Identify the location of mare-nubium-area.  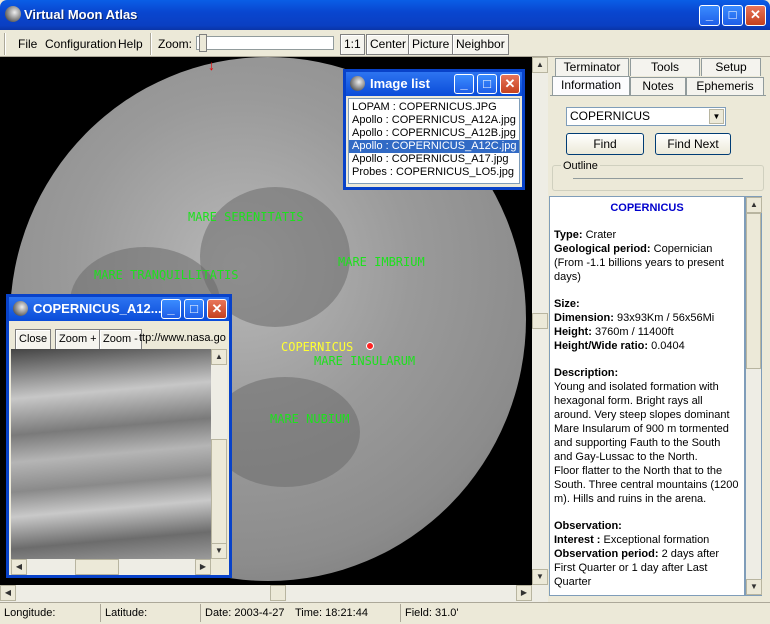
(285, 432).